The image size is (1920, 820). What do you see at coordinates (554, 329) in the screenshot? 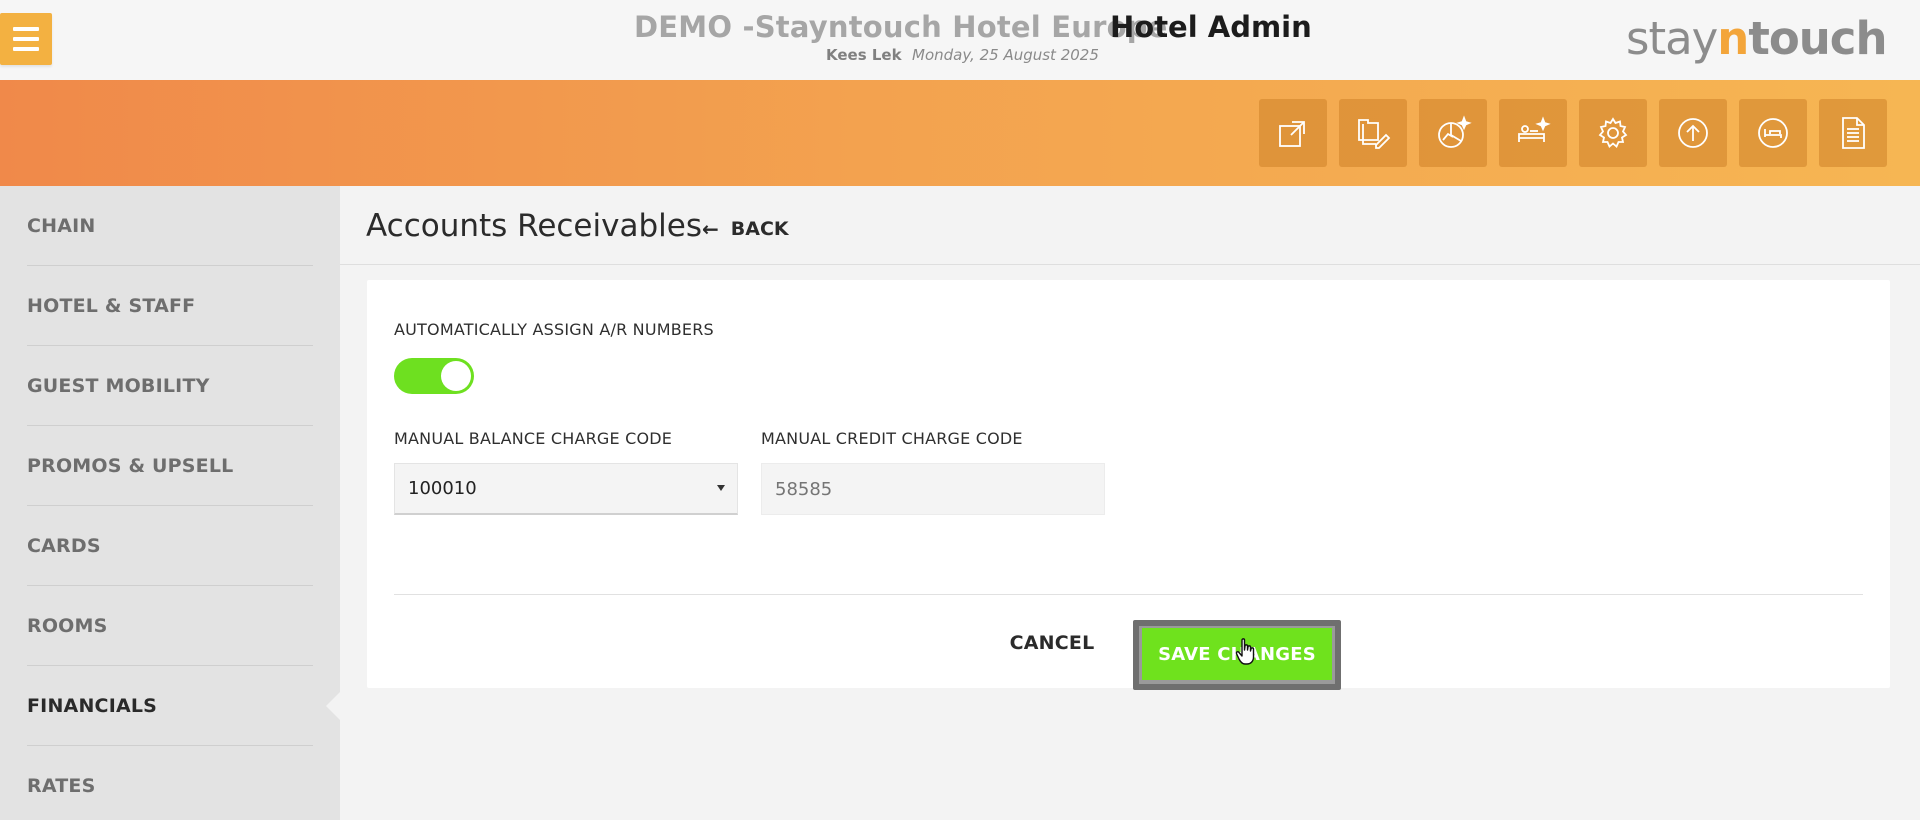
I see `auto-assign-label: AUTOMATICALLY ASSIGN A/R NUMBERS` at bounding box center [554, 329].